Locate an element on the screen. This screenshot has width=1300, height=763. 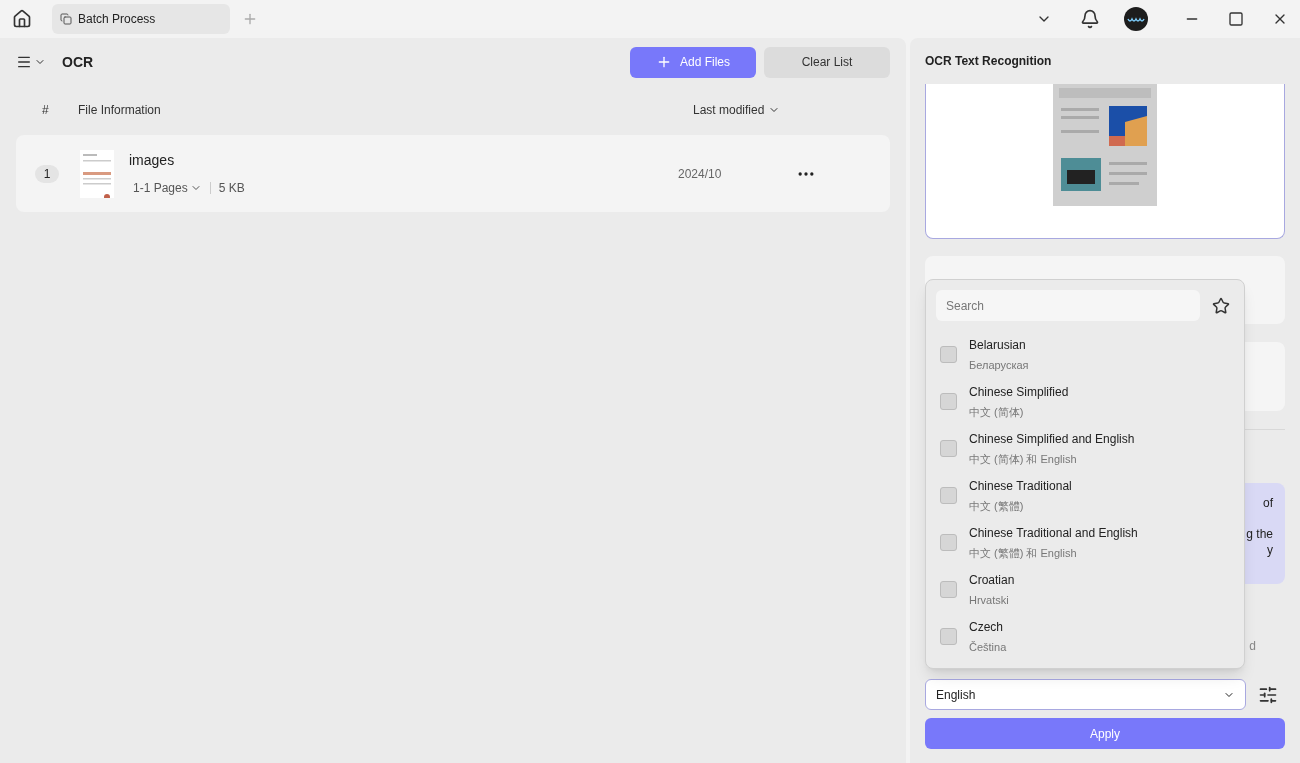
pages-dropdown: 1-1 Pages is located at coordinates (167, 188).